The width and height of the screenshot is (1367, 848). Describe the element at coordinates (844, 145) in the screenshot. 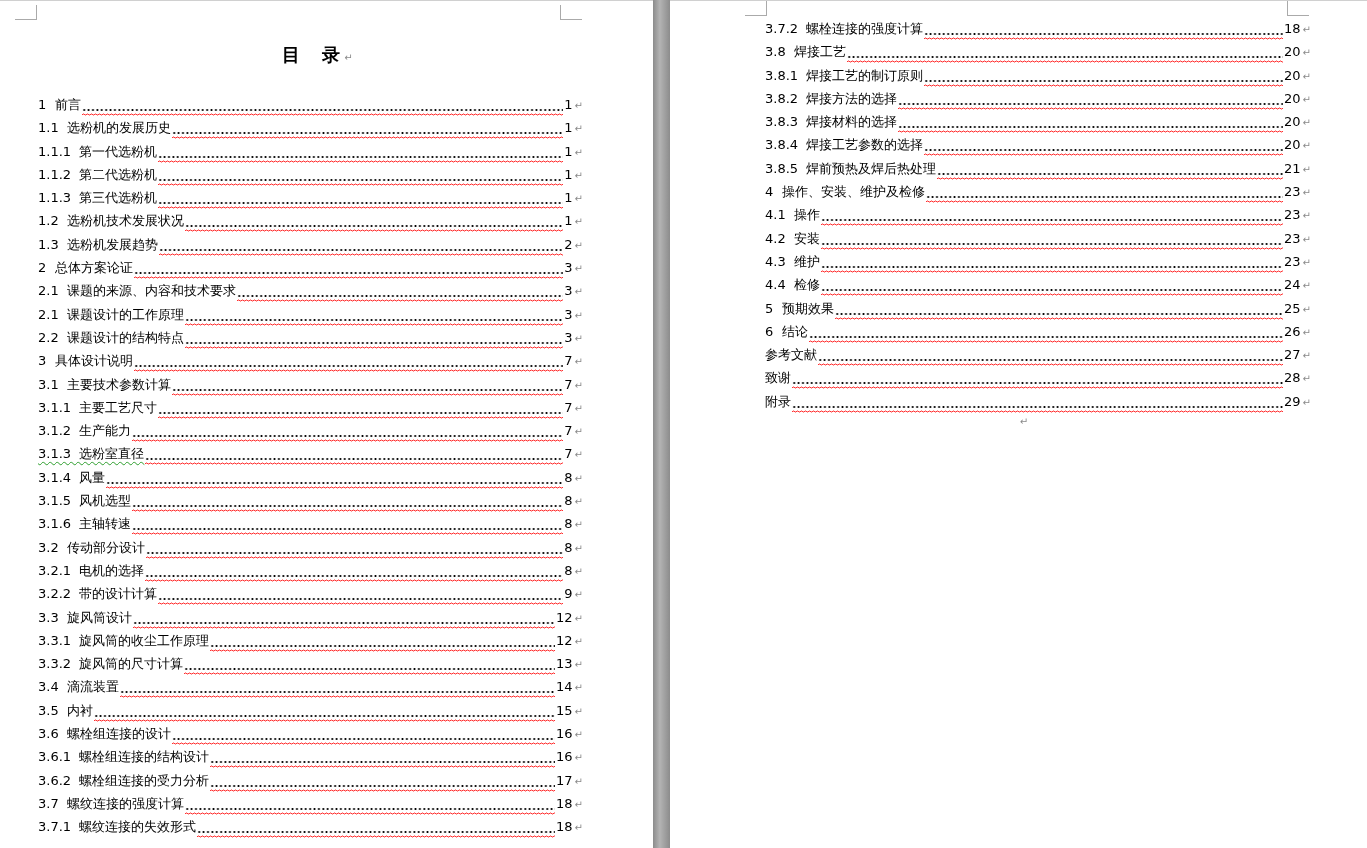

I see `toc-entry-title: 3.8.4 焊接工艺参数的选择` at that location.